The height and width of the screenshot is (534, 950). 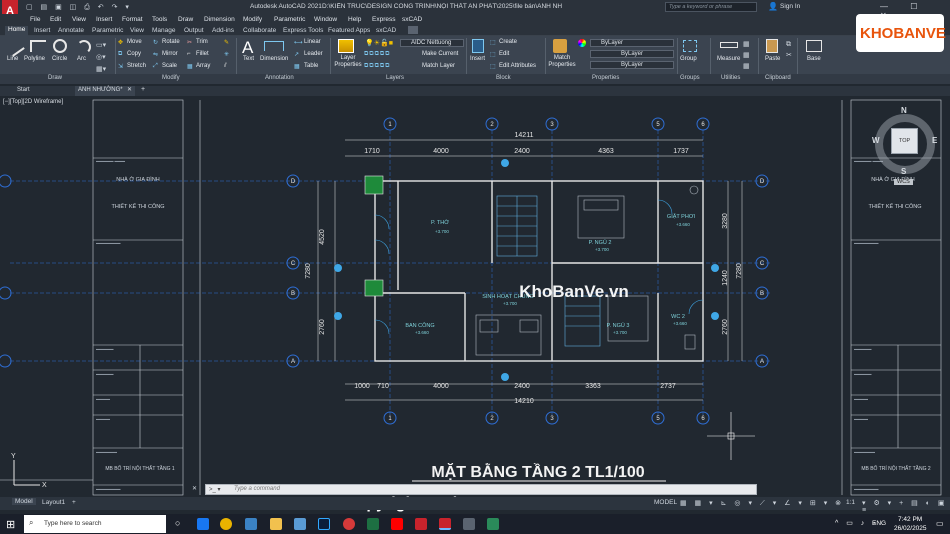 I want to click on tab-home: Home, so click(x=17, y=31).